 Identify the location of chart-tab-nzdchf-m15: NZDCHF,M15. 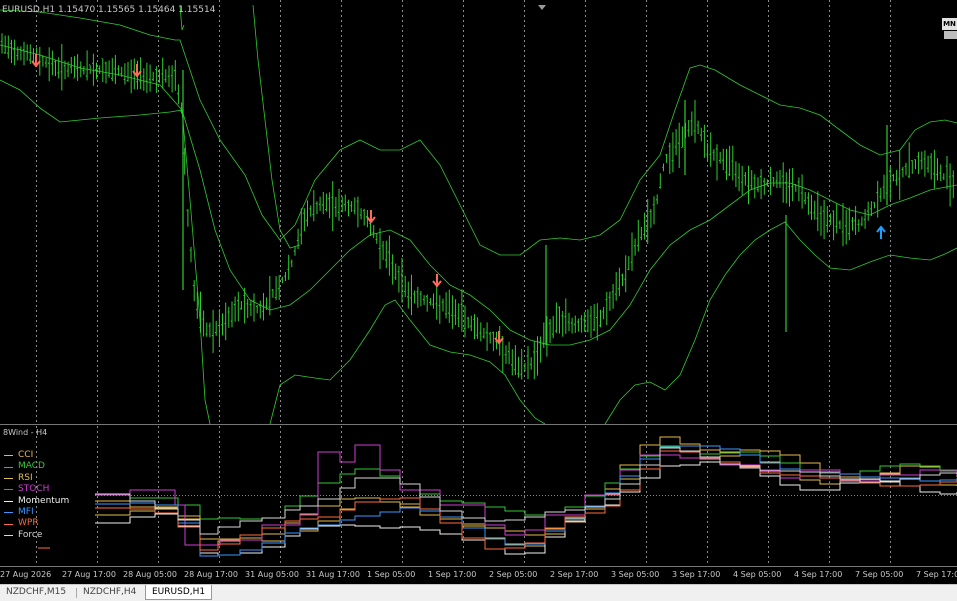
(36, 592).